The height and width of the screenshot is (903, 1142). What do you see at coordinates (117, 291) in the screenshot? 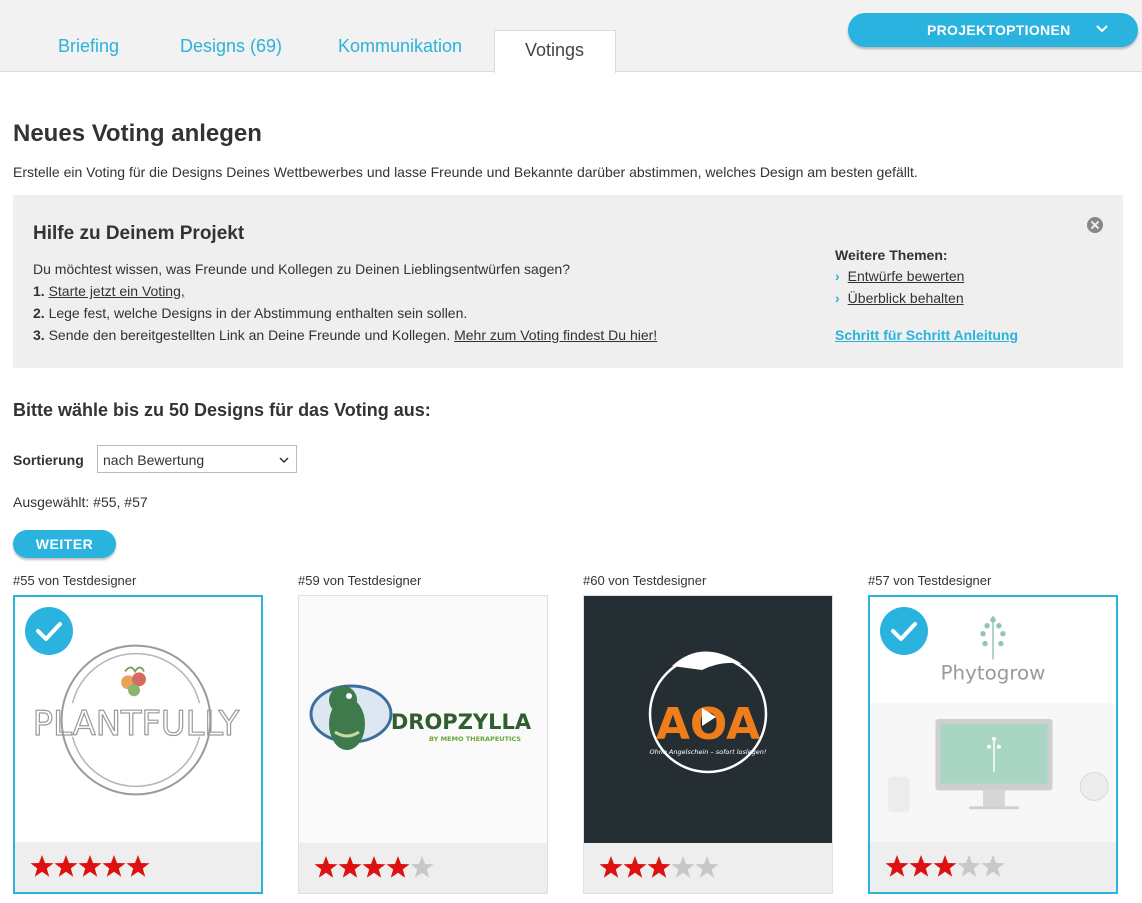
I see `start-voting-link: Starte jetzt ein Voting,` at bounding box center [117, 291].